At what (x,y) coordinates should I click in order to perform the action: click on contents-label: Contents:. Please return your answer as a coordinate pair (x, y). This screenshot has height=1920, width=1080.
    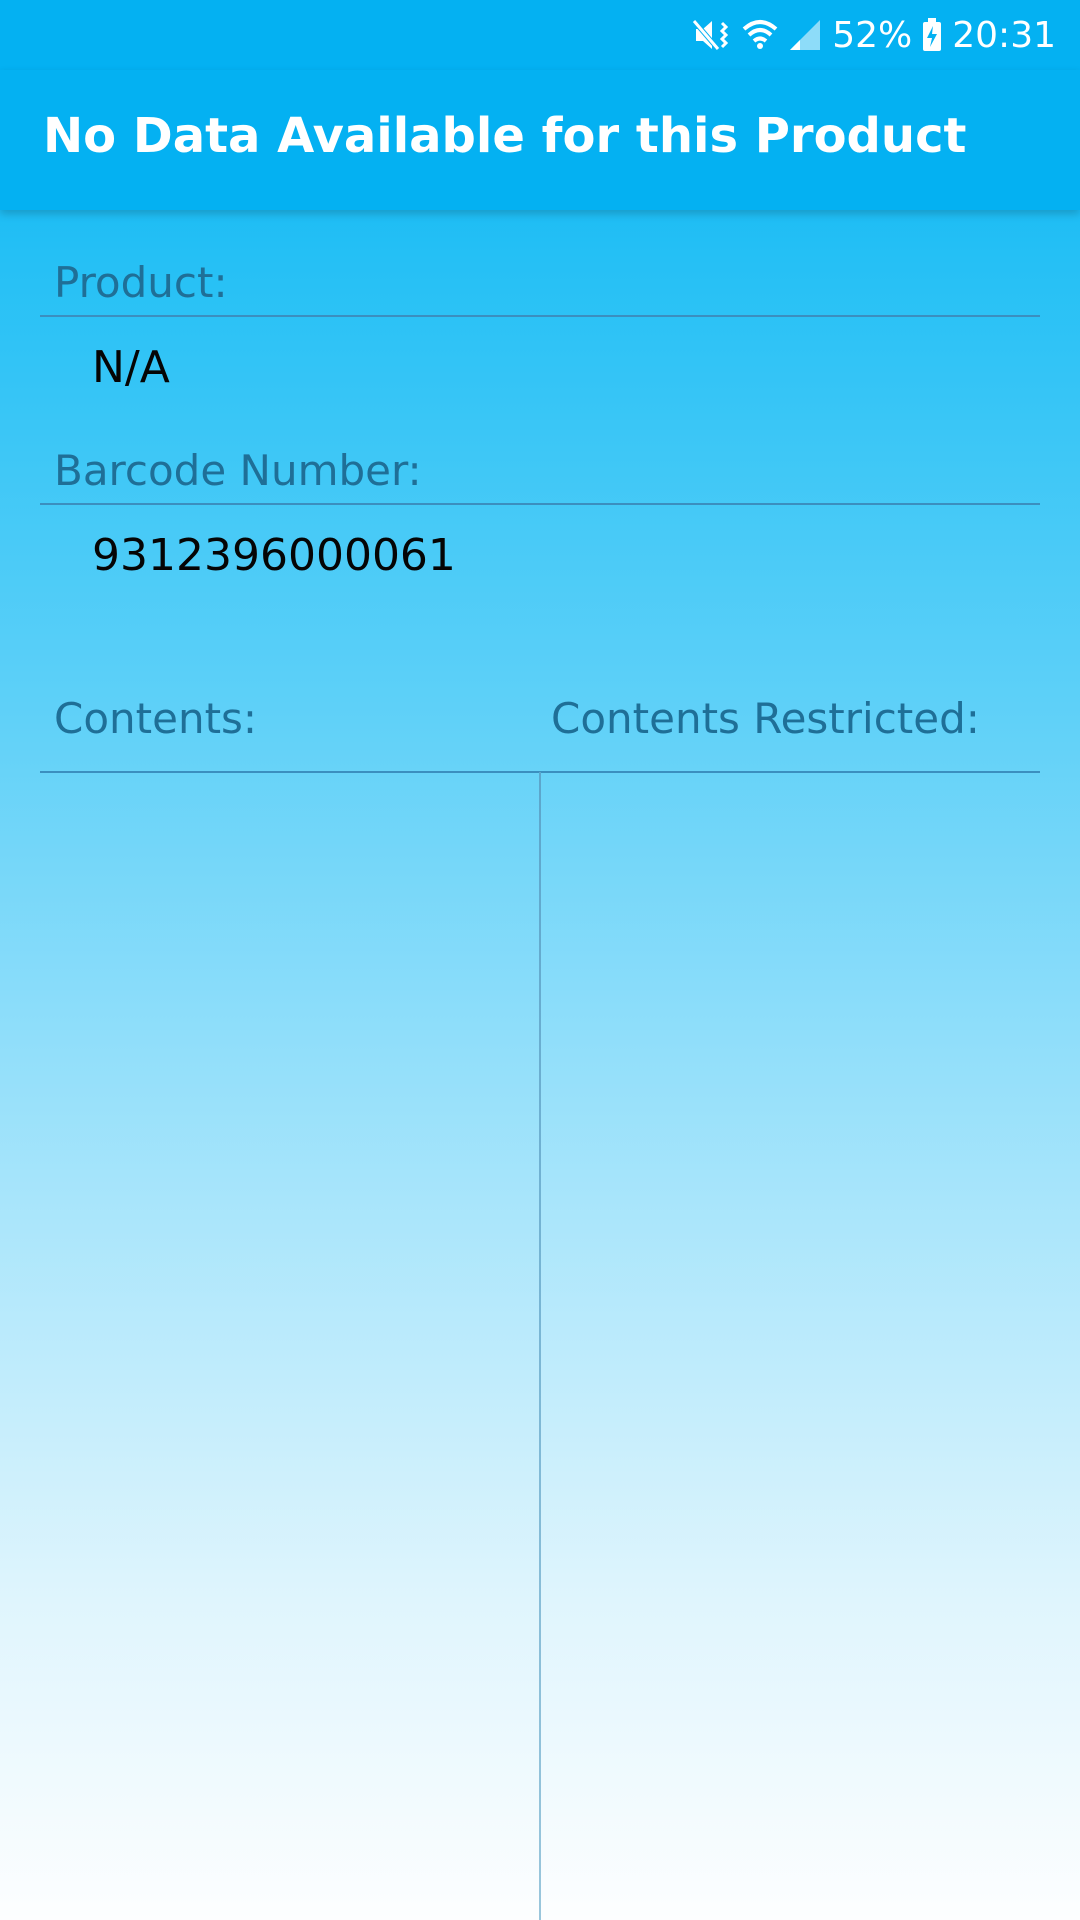
    Looking at the image, I should click on (156, 718).